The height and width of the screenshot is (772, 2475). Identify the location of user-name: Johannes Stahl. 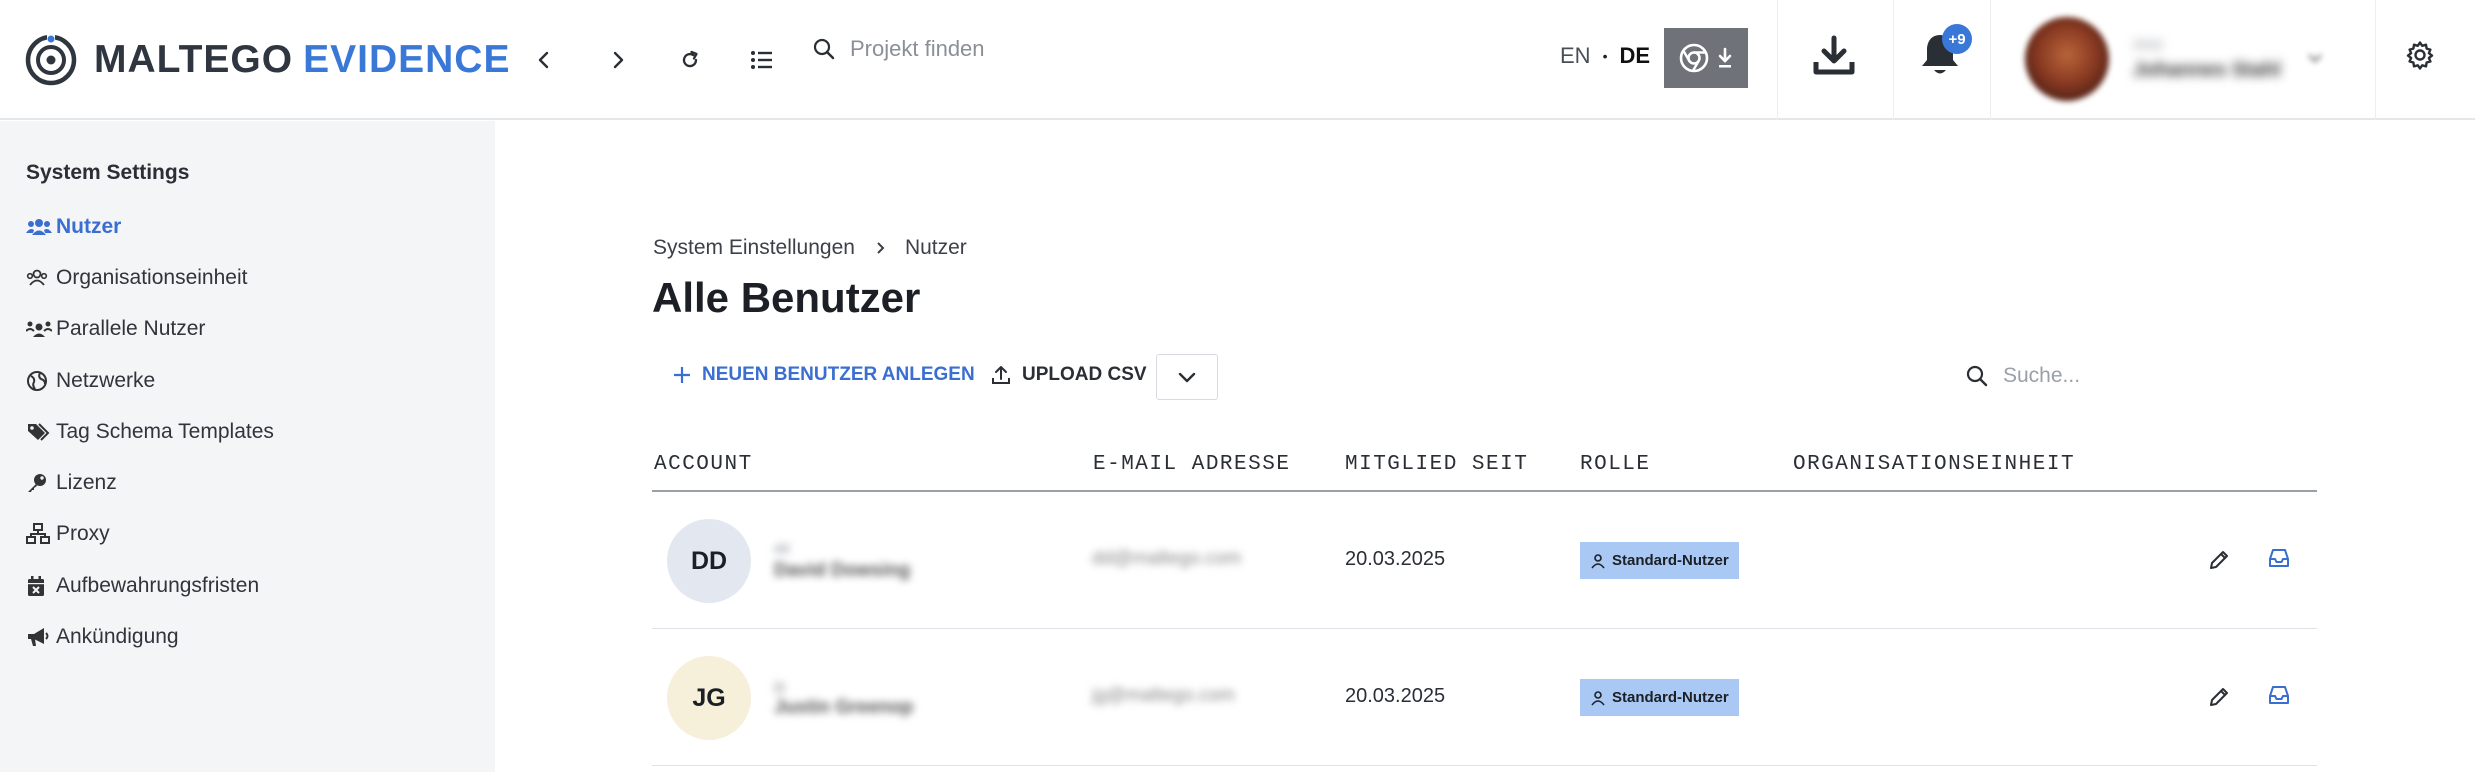
(2207, 70).